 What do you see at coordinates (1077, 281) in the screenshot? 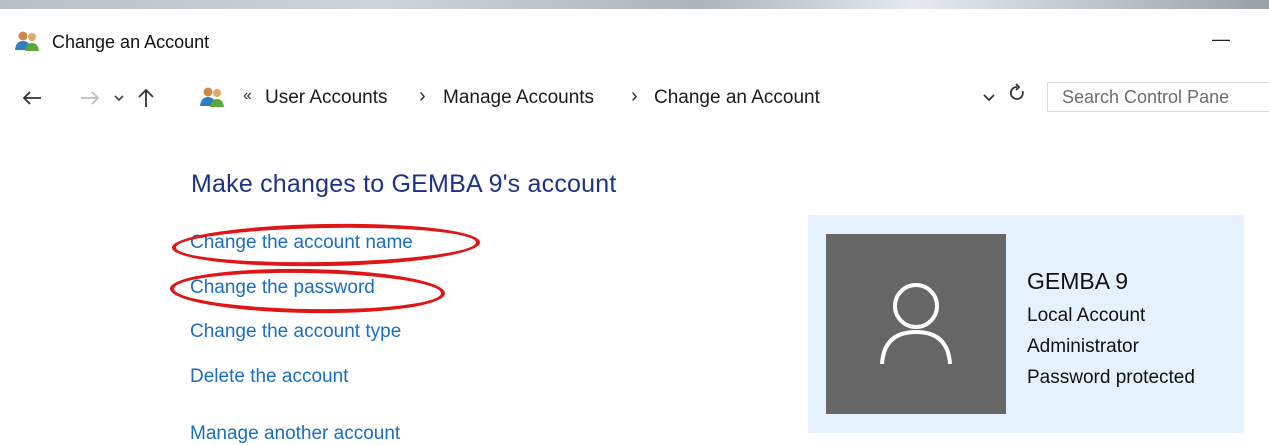
I see `account-name: GEMBA 9` at bounding box center [1077, 281].